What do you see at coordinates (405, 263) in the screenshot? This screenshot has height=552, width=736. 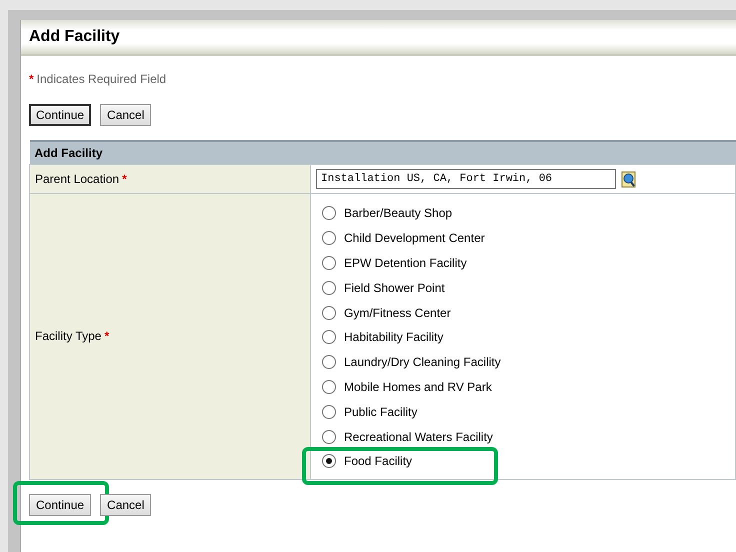 I see `option-label: EPW Detention Facility` at bounding box center [405, 263].